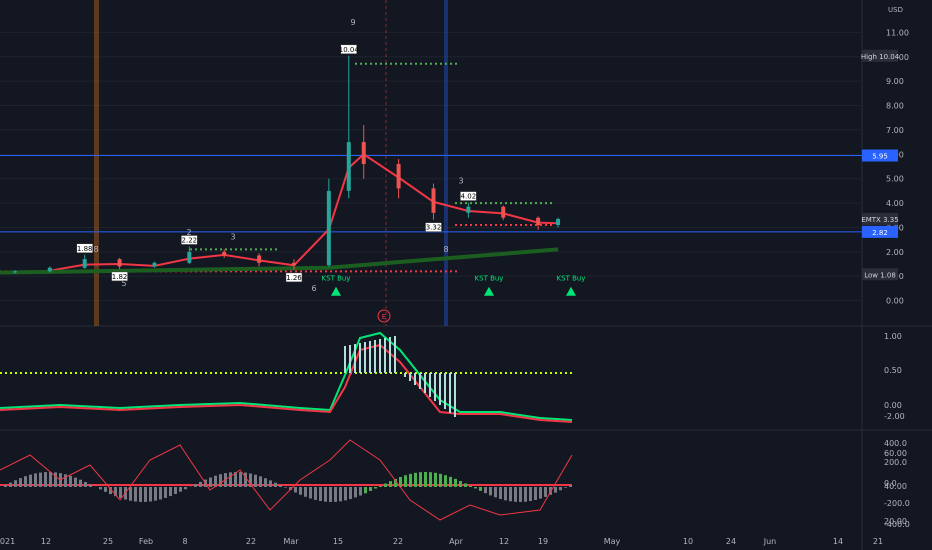 This screenshot has height=550, width=932. Describe the element at coordinates (897, 503) in the screenshot. I see `indicator-tick-label: -200.0` at that location.